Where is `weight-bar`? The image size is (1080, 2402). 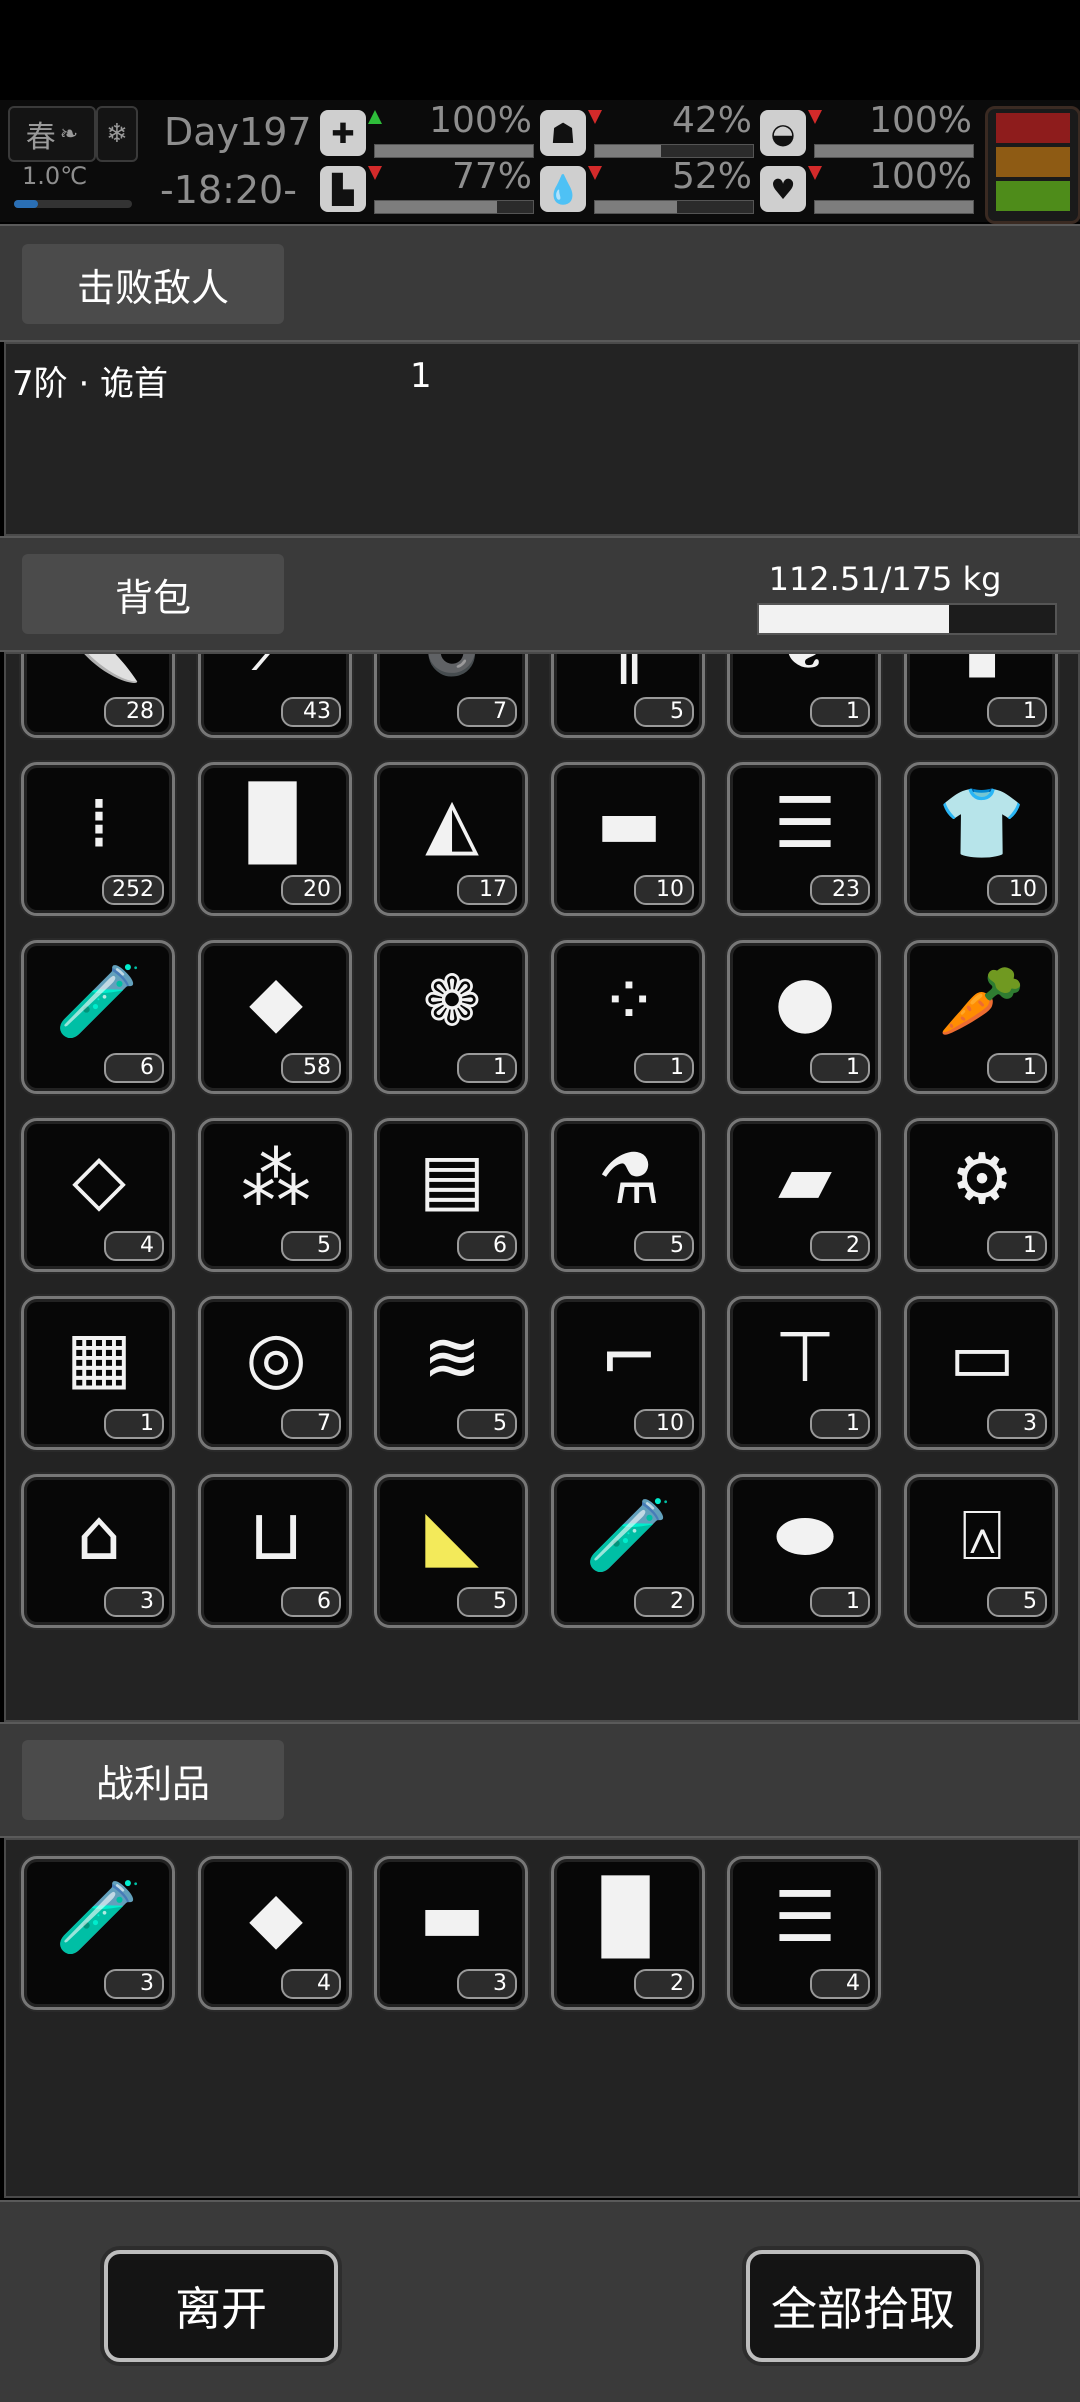
weight-bar is located at coordinates (907, 619).